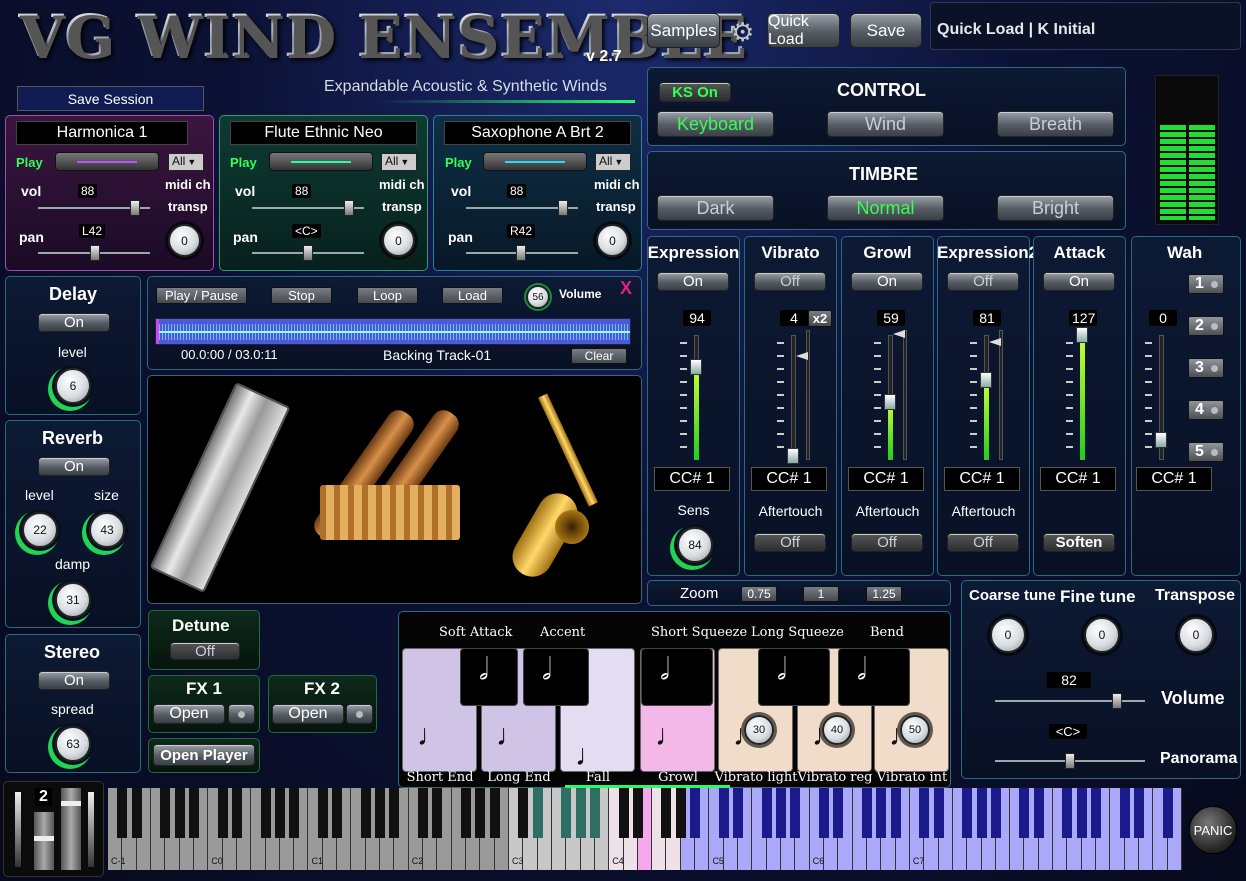 This screenshot has width=1246, height=881. What do you see at coordinates (1070, 761) in the screenshot?
I see `master-pan-slider` at bounding box center [1070, 761].